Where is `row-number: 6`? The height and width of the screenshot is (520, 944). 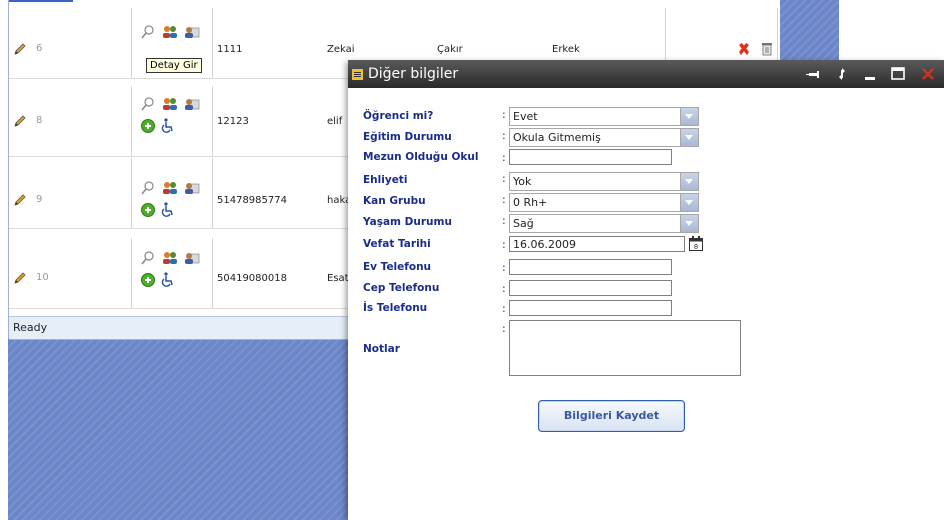 row-number: 6 is located at coordinates (39, 48).